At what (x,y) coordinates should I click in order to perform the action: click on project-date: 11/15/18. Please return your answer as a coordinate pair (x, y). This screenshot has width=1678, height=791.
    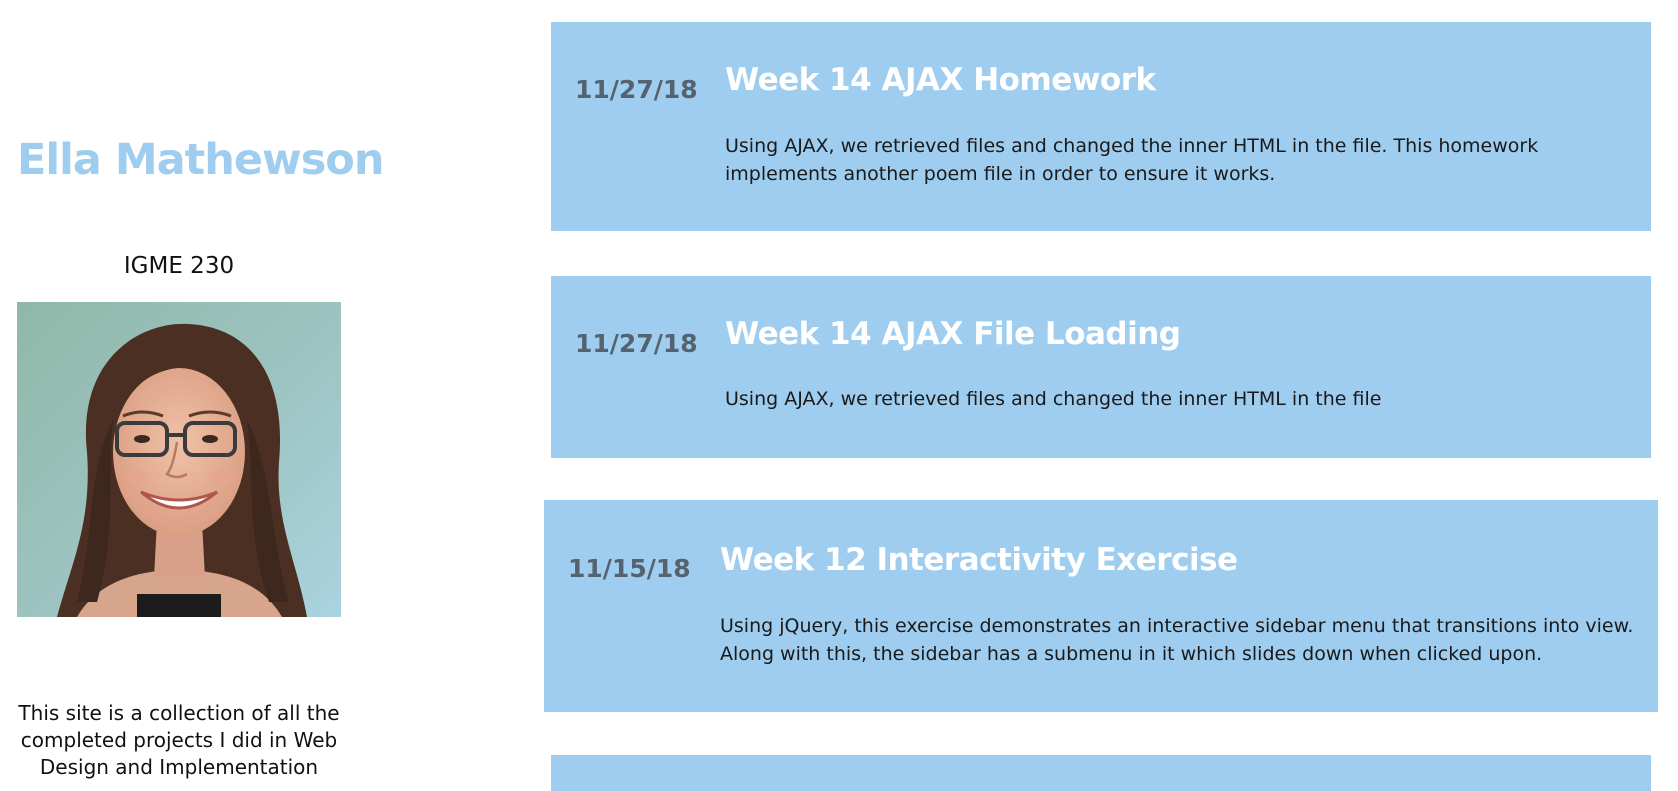
    Looking at the image, I should click on (629, 568).